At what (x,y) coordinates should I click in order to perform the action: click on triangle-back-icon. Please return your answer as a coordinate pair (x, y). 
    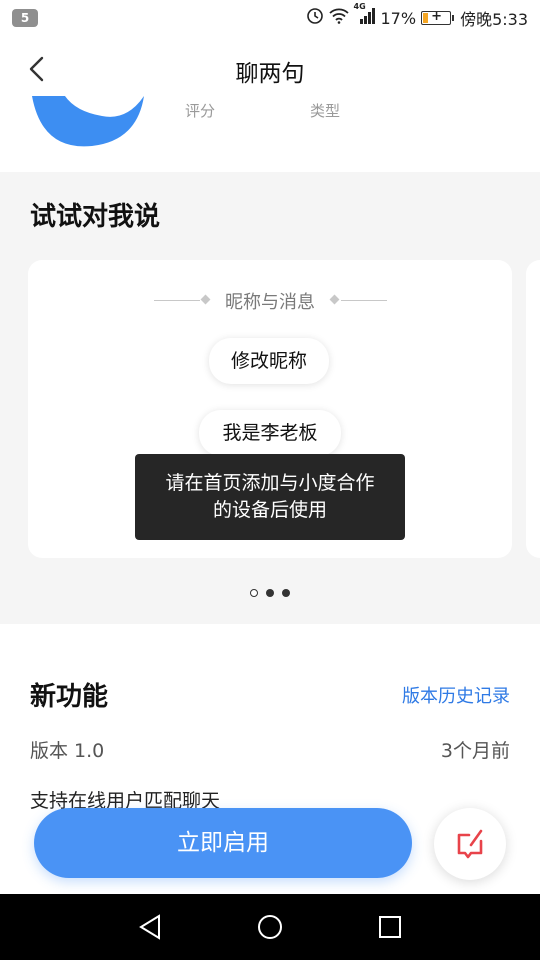
    Looking at the image, I should click on (149, 927).